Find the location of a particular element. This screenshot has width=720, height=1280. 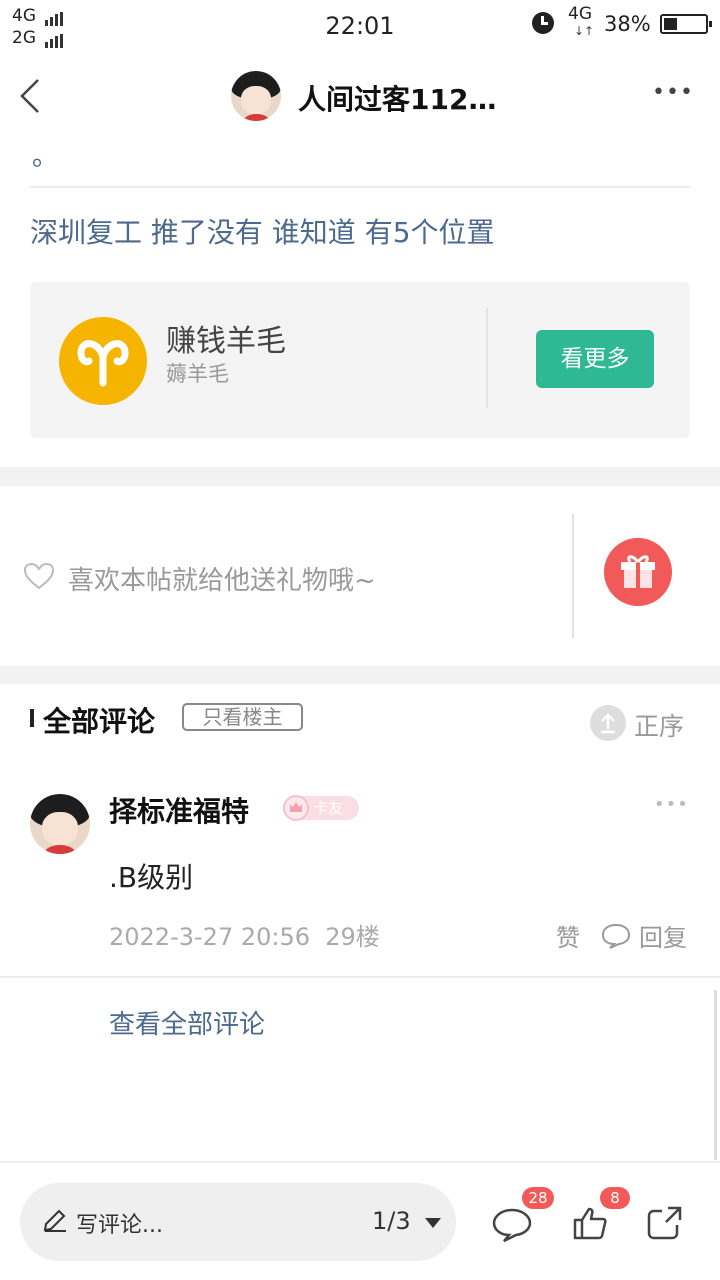

comment-more-button: ••• is located at coordinates (671, 804).